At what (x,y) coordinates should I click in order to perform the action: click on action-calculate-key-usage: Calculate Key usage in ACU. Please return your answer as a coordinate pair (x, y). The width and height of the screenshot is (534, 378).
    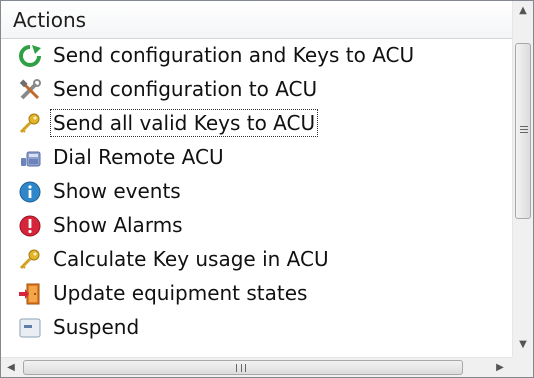
    Looking at the image, I should click on (256, 260).